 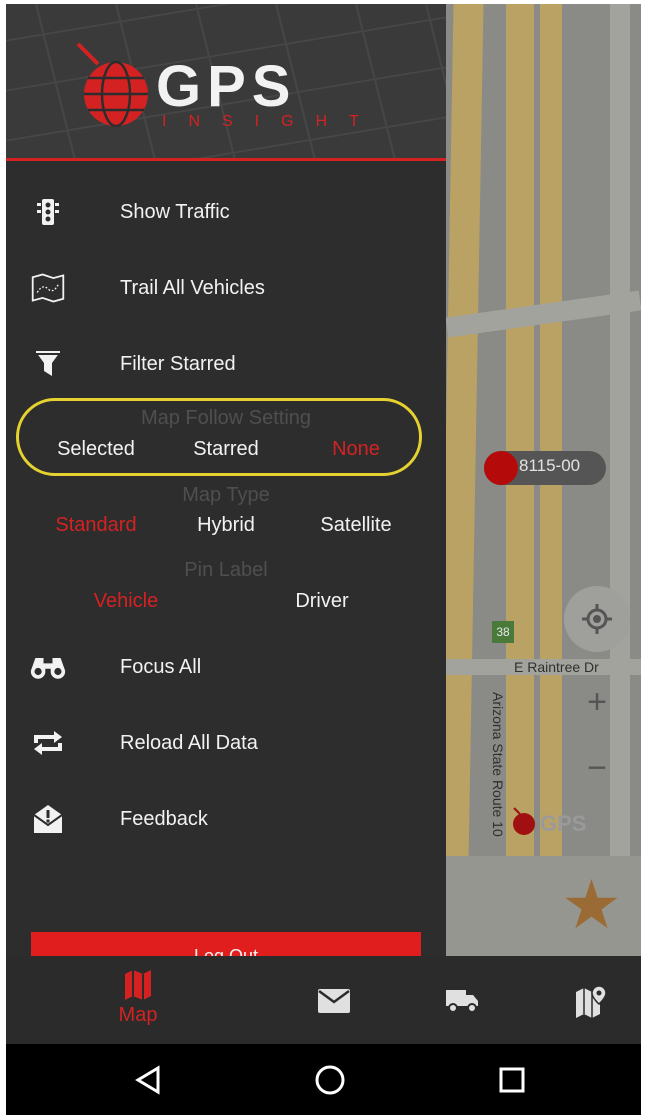 I want to click on truck-icon, so click(x=462, y=1001).